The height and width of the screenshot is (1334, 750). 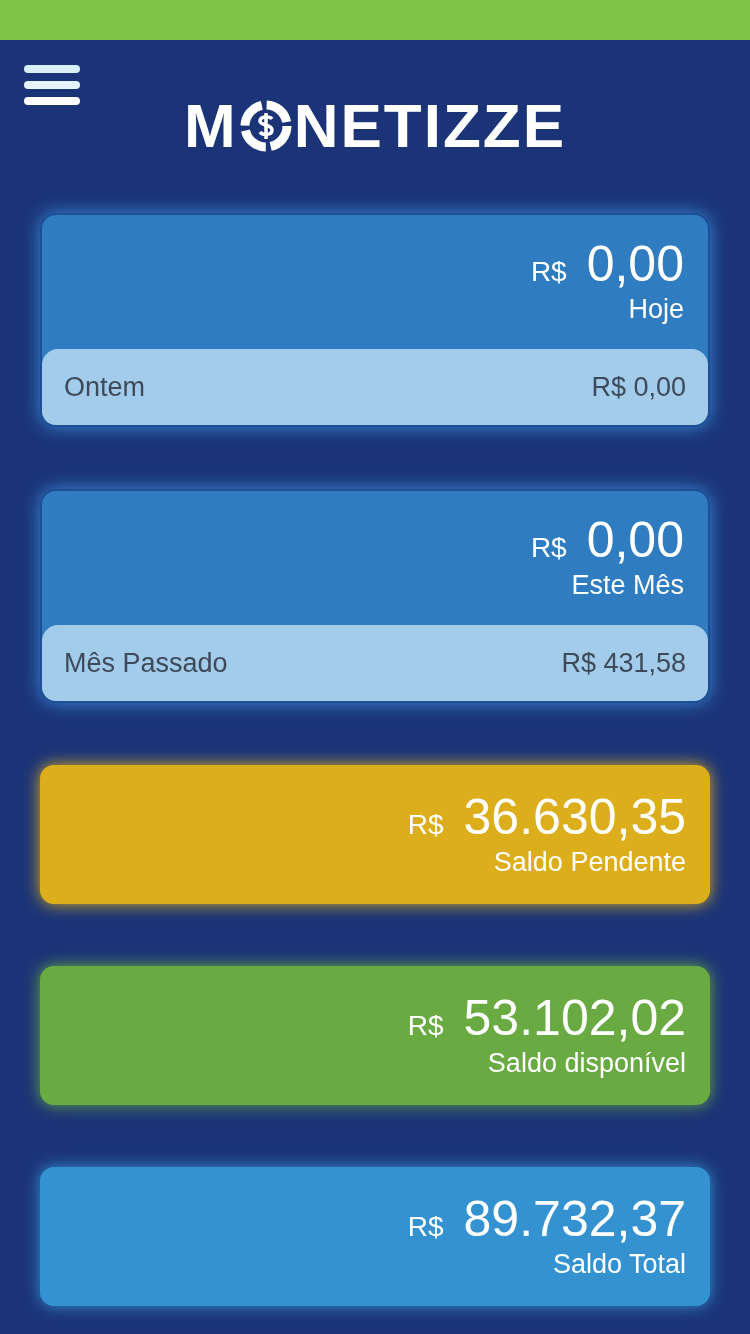 I want to click on amount-label: Saldo Pendente, so click(x=589, y=862).